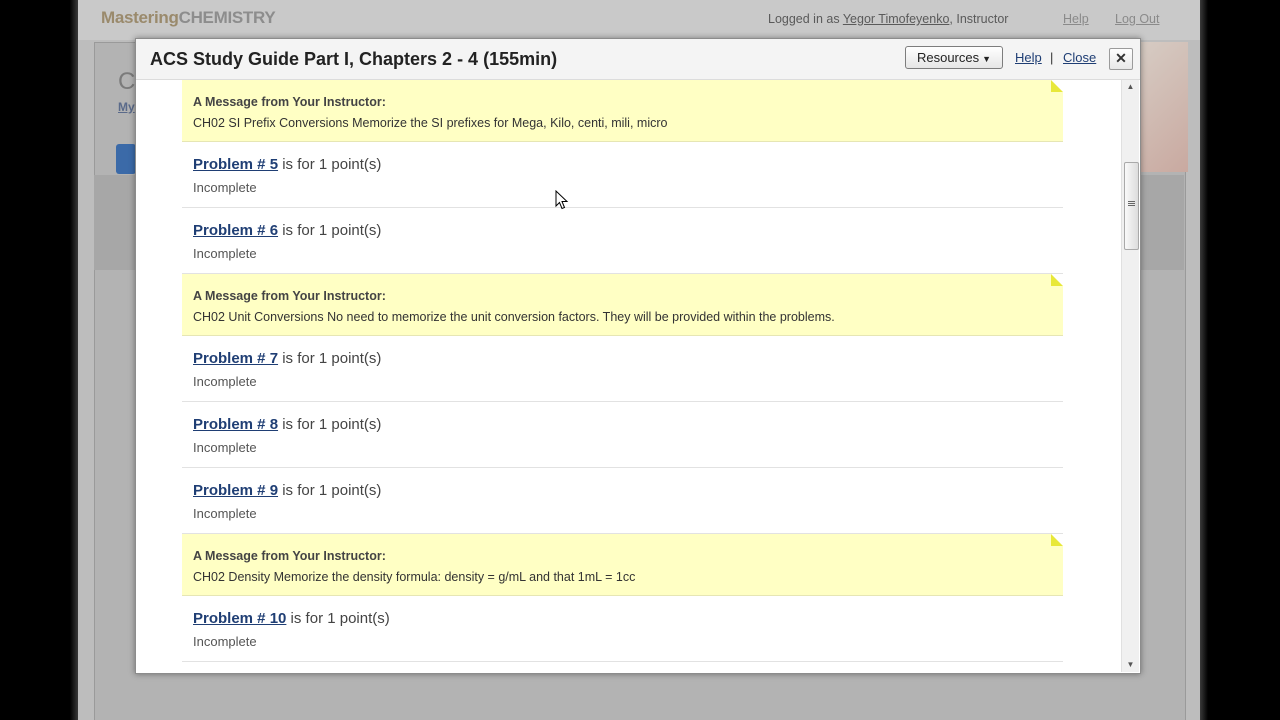  I want to click on video-letterbox-right, so click(1240, 360).